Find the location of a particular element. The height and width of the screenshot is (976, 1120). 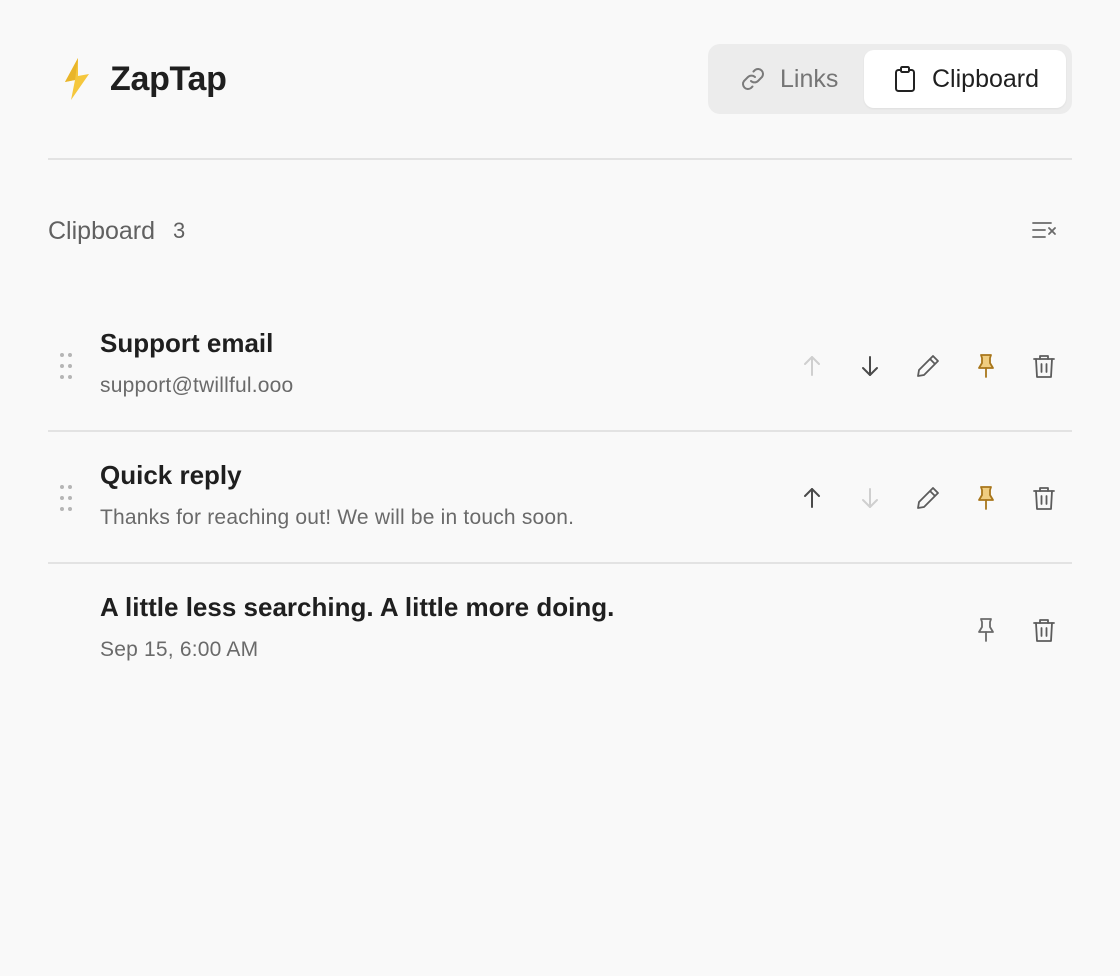

view-switcher: Links Clipboard is located at coordinates (890, 79).